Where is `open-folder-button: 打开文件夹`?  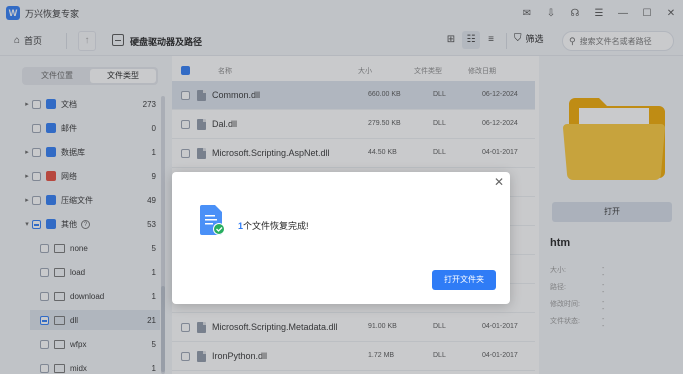
open-folder-button: 打开文件夹 is located at coordinates (464, 280).